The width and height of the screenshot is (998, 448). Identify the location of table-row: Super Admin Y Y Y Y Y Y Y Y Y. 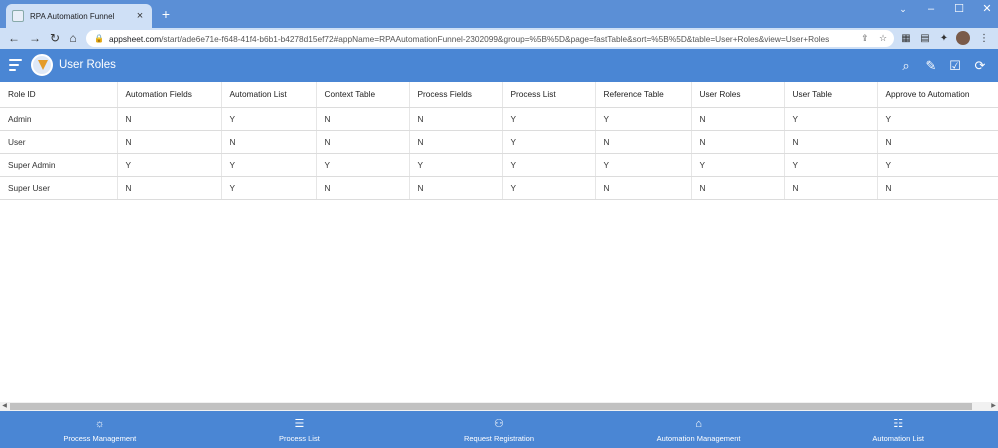
(499, 165).